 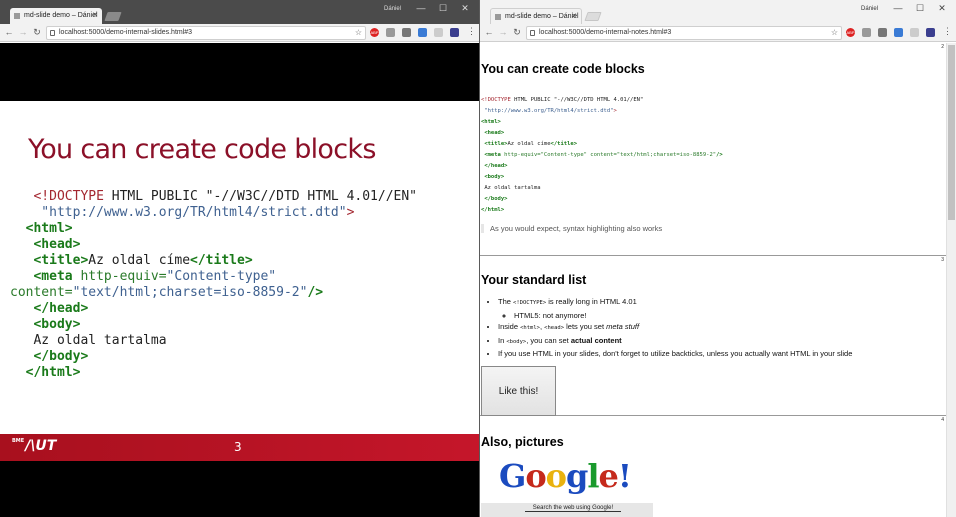 I want to click on code-token: />, so click(x=719, y=155).